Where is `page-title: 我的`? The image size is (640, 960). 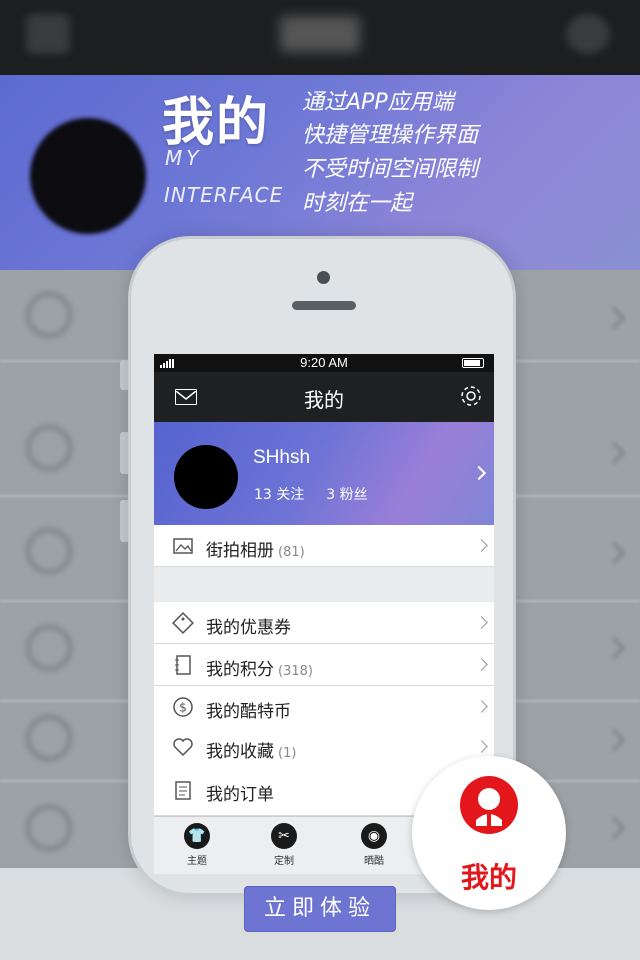
page-title: 我的 is located at coordinates (324, 400).